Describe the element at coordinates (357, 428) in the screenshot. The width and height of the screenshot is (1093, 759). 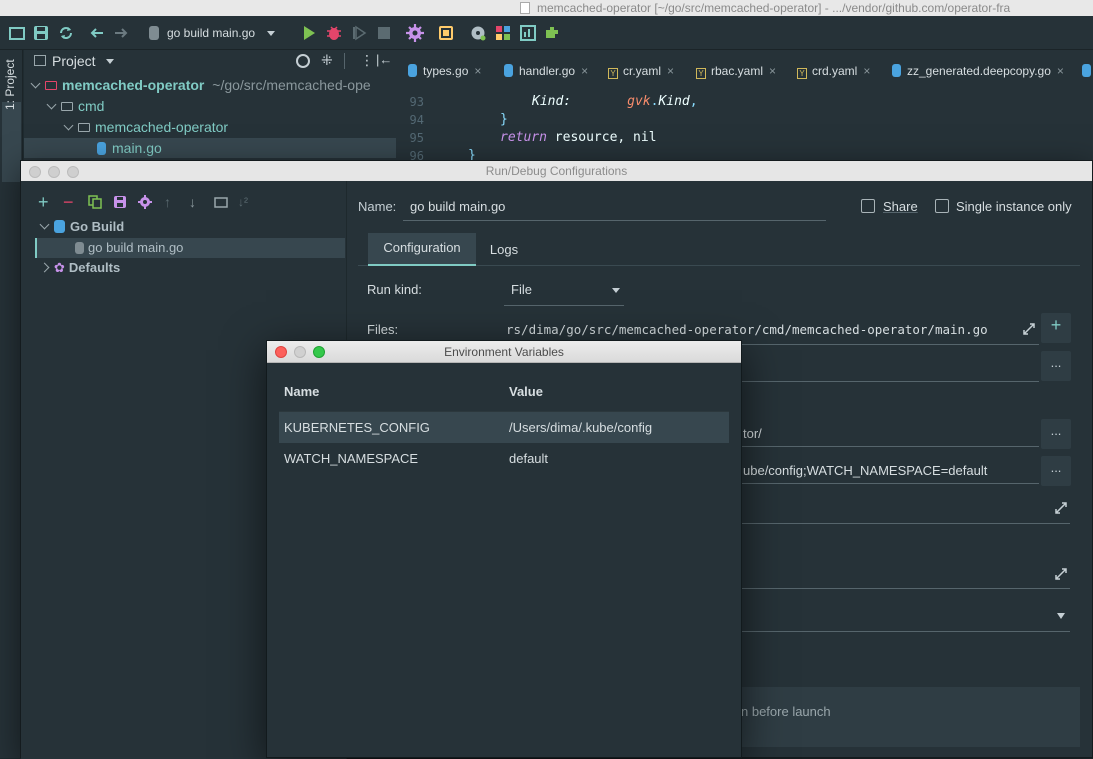
I see `env-var-name: KUBERNETES_CONFIG` at that location.